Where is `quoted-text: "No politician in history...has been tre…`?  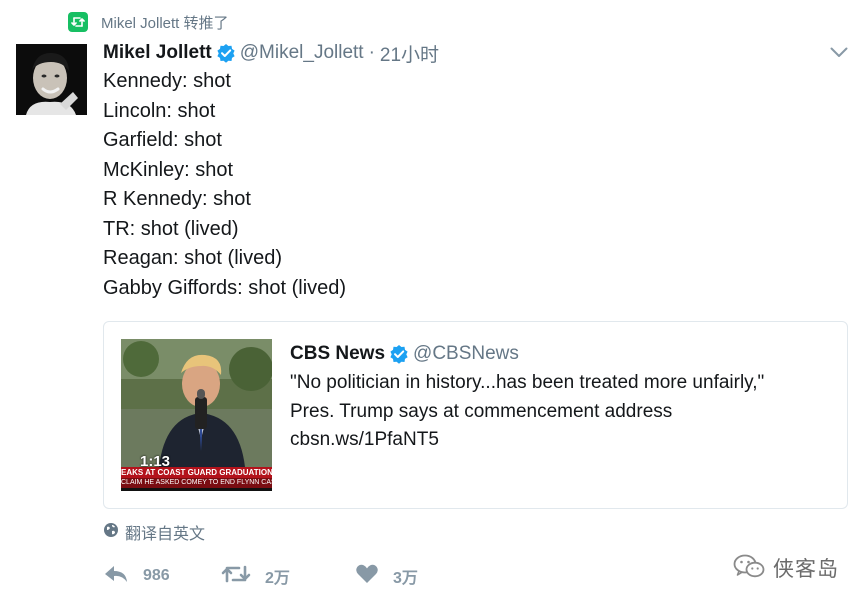
quoted-text: "No politician in history...has been tre… is located at coordinates (527, 412).